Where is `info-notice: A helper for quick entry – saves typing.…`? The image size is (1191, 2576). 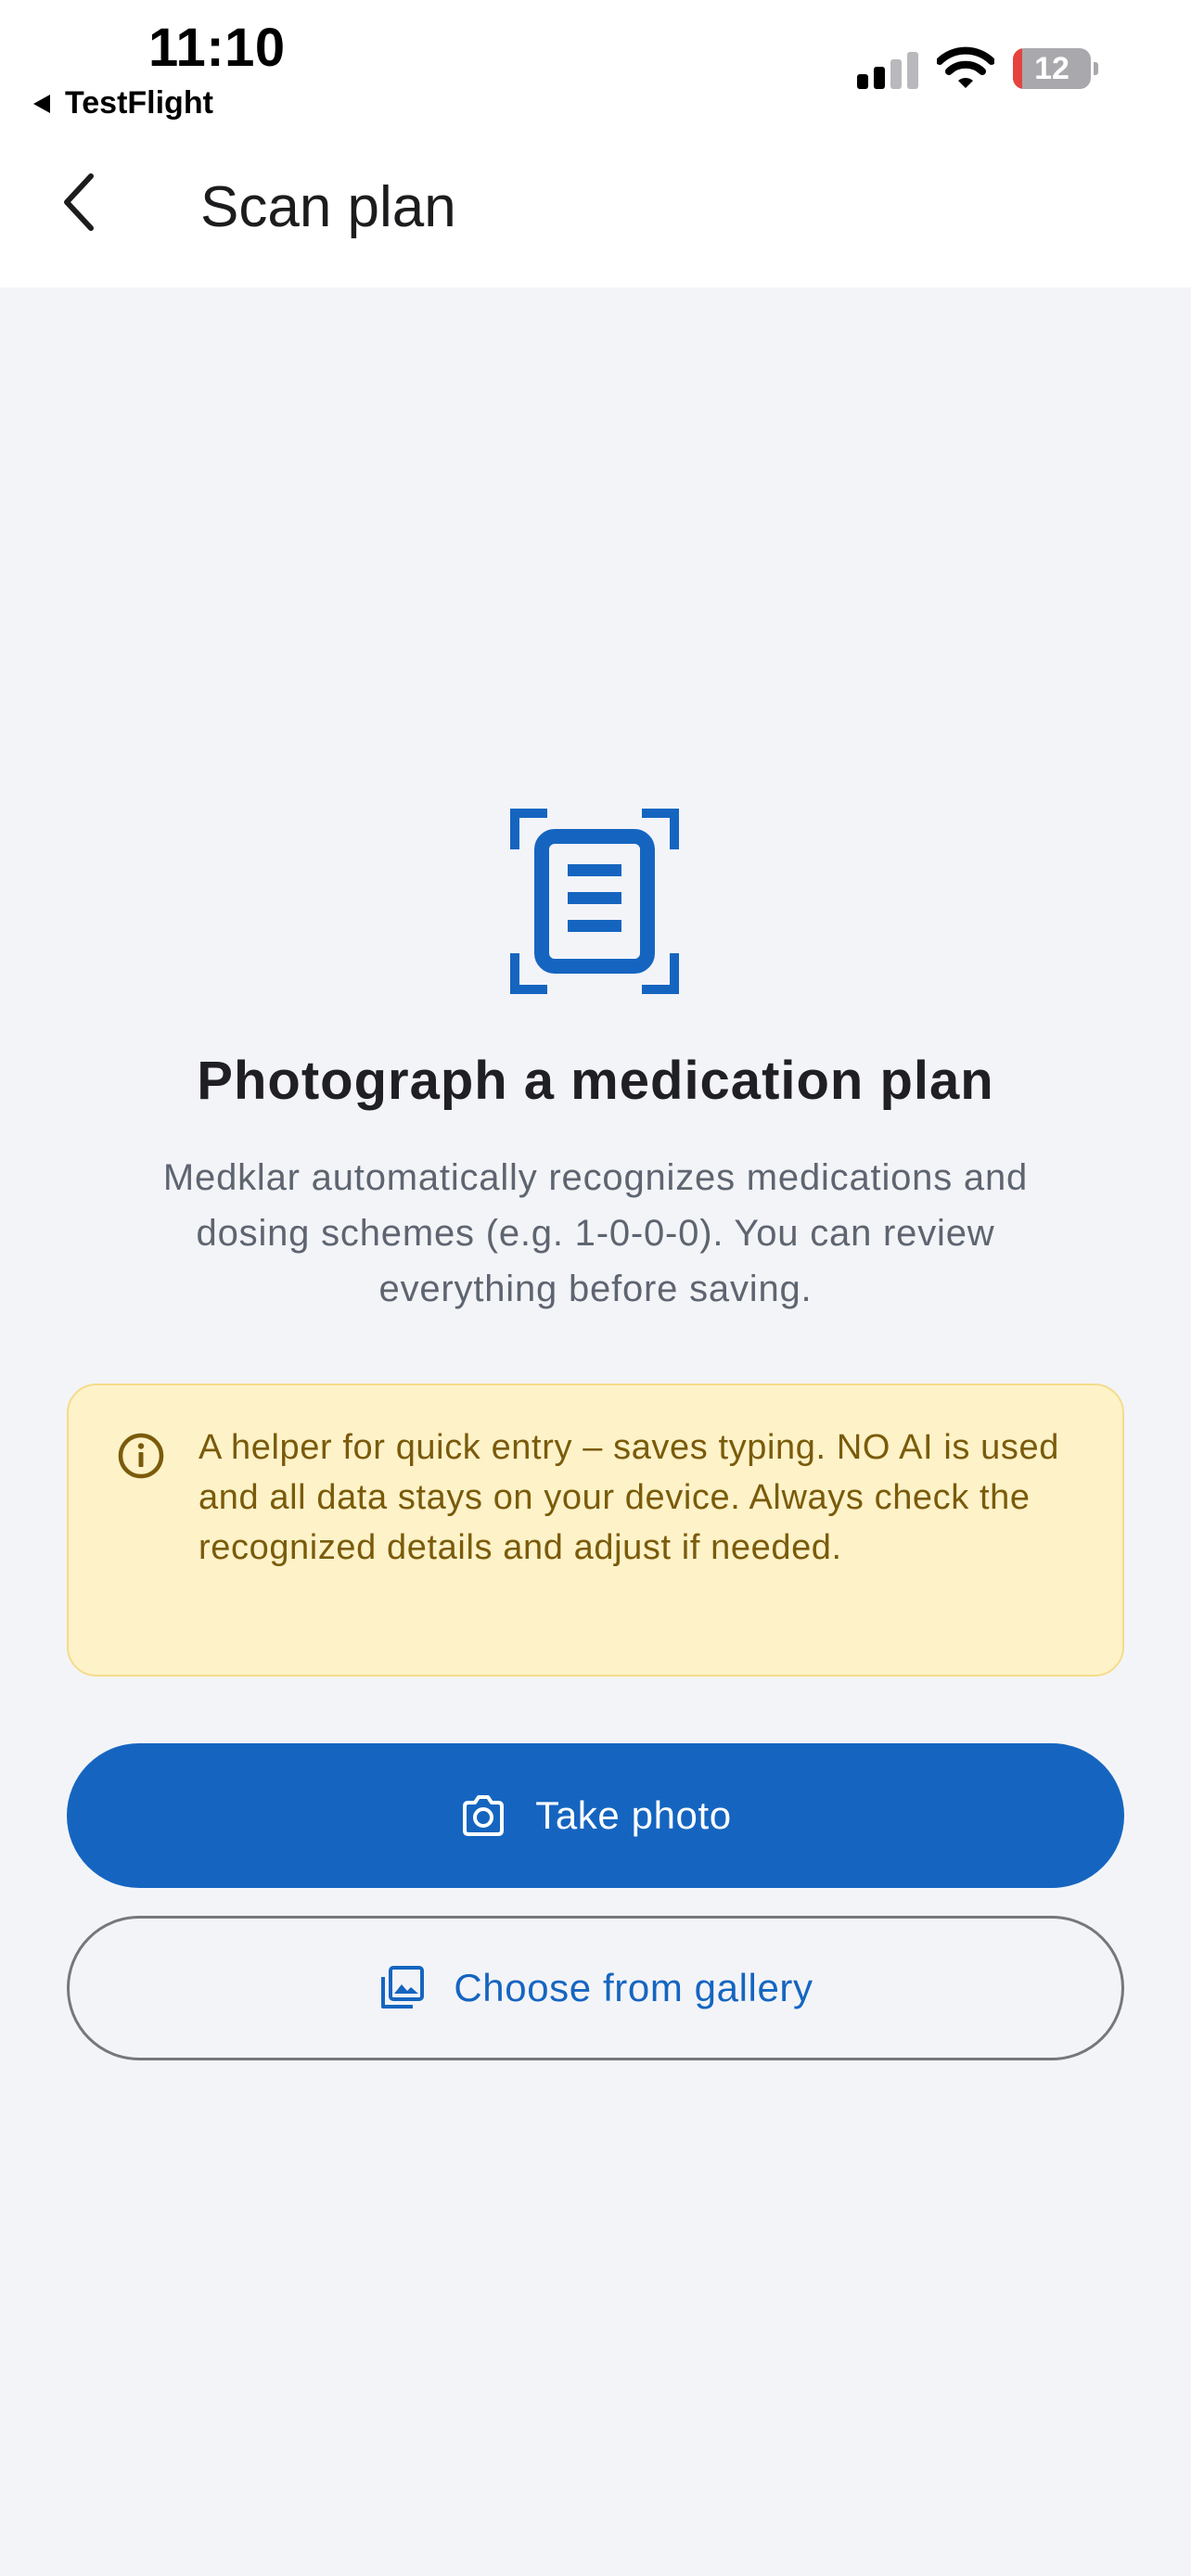 info-notice: A helper for quick entry – saves typing.… is located at coordinates (595, 1531).